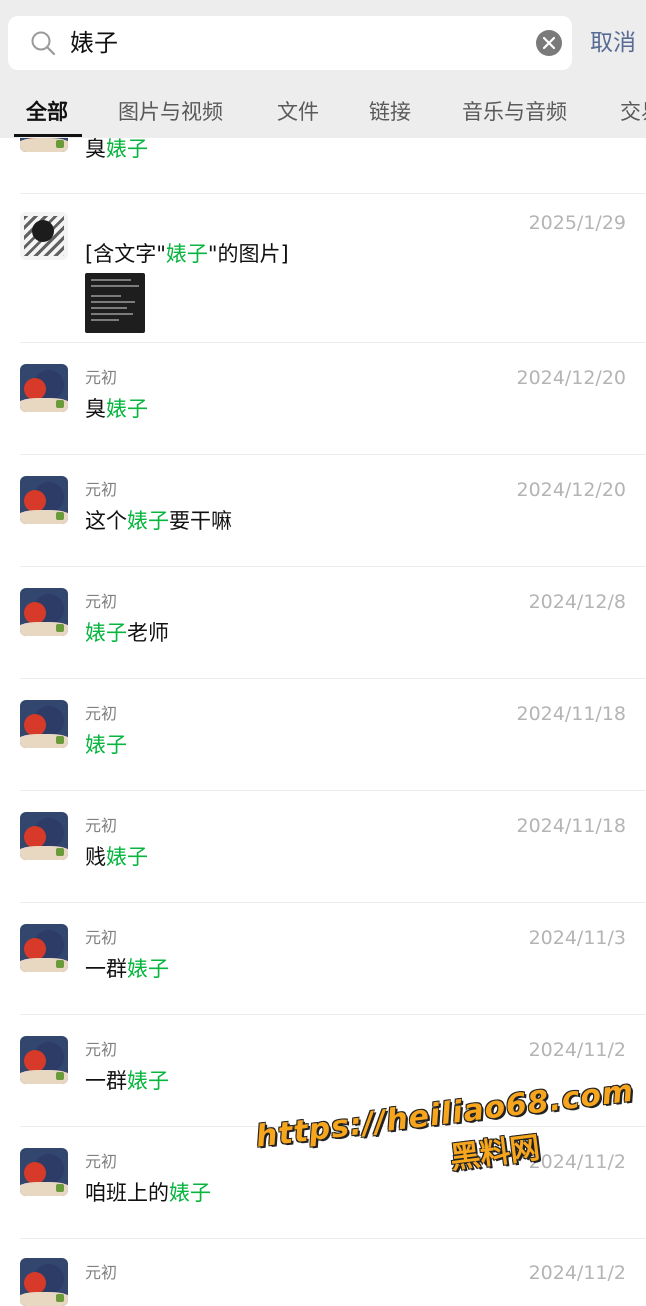 This screenshot has width=646, height=1306. What do you see at coordinates (290, 43) in the screenshot?
I see `search-input: 婊子` at bounding box center [290, 43].